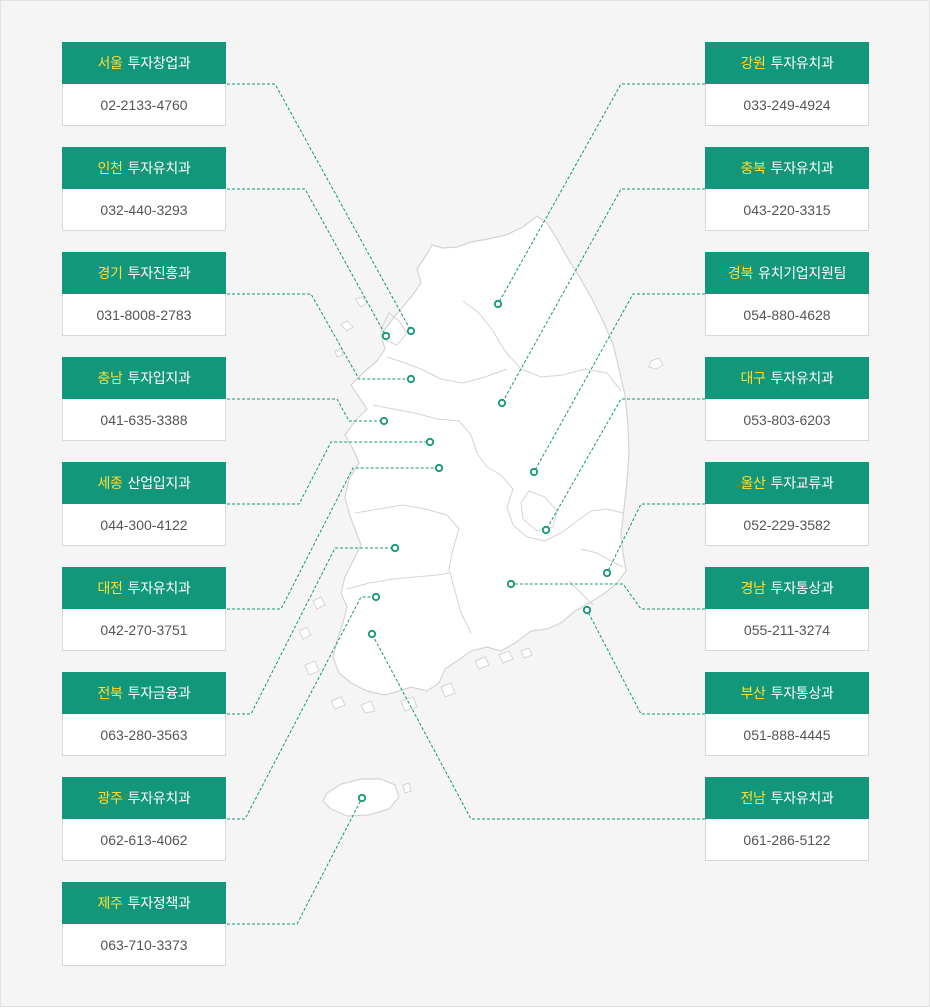 The width and height of the screenshot is (930, 1008). Describe the element at coordinates (110, 169) in the screenshot. I see `region-name: 인천` at that location.